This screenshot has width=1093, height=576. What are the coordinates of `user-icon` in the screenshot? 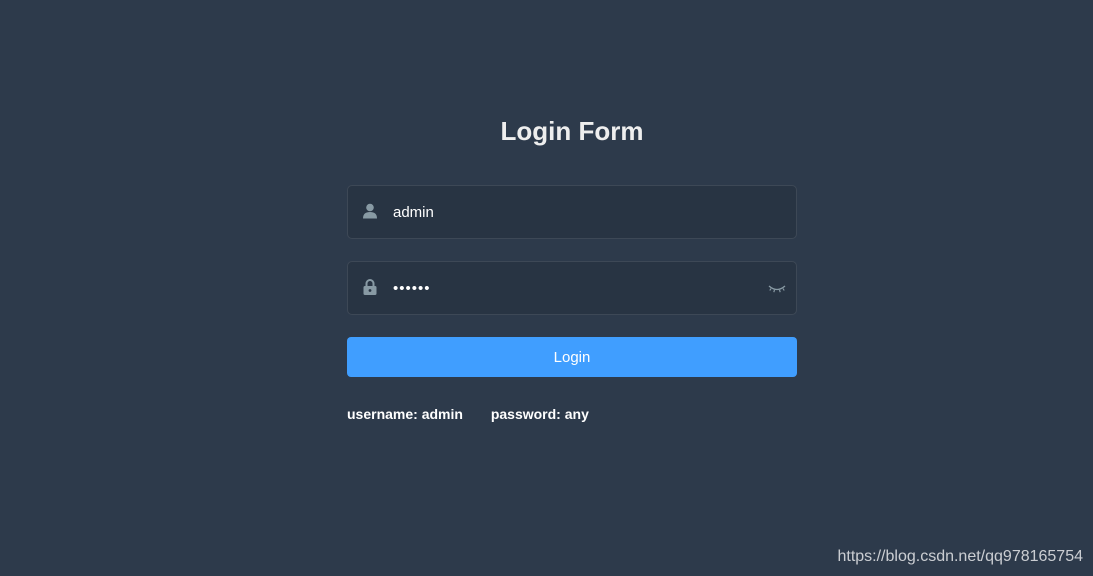 It's located at (370, 211).